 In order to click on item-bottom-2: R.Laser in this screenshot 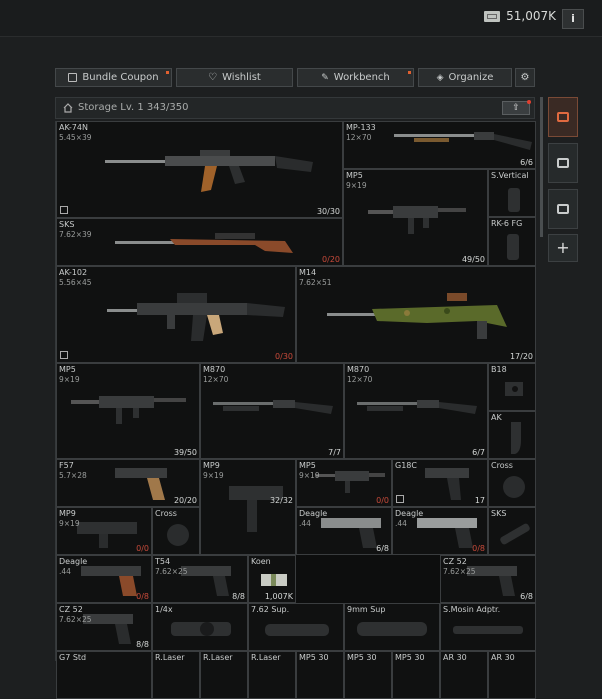, I will do `click(176, 675)`.